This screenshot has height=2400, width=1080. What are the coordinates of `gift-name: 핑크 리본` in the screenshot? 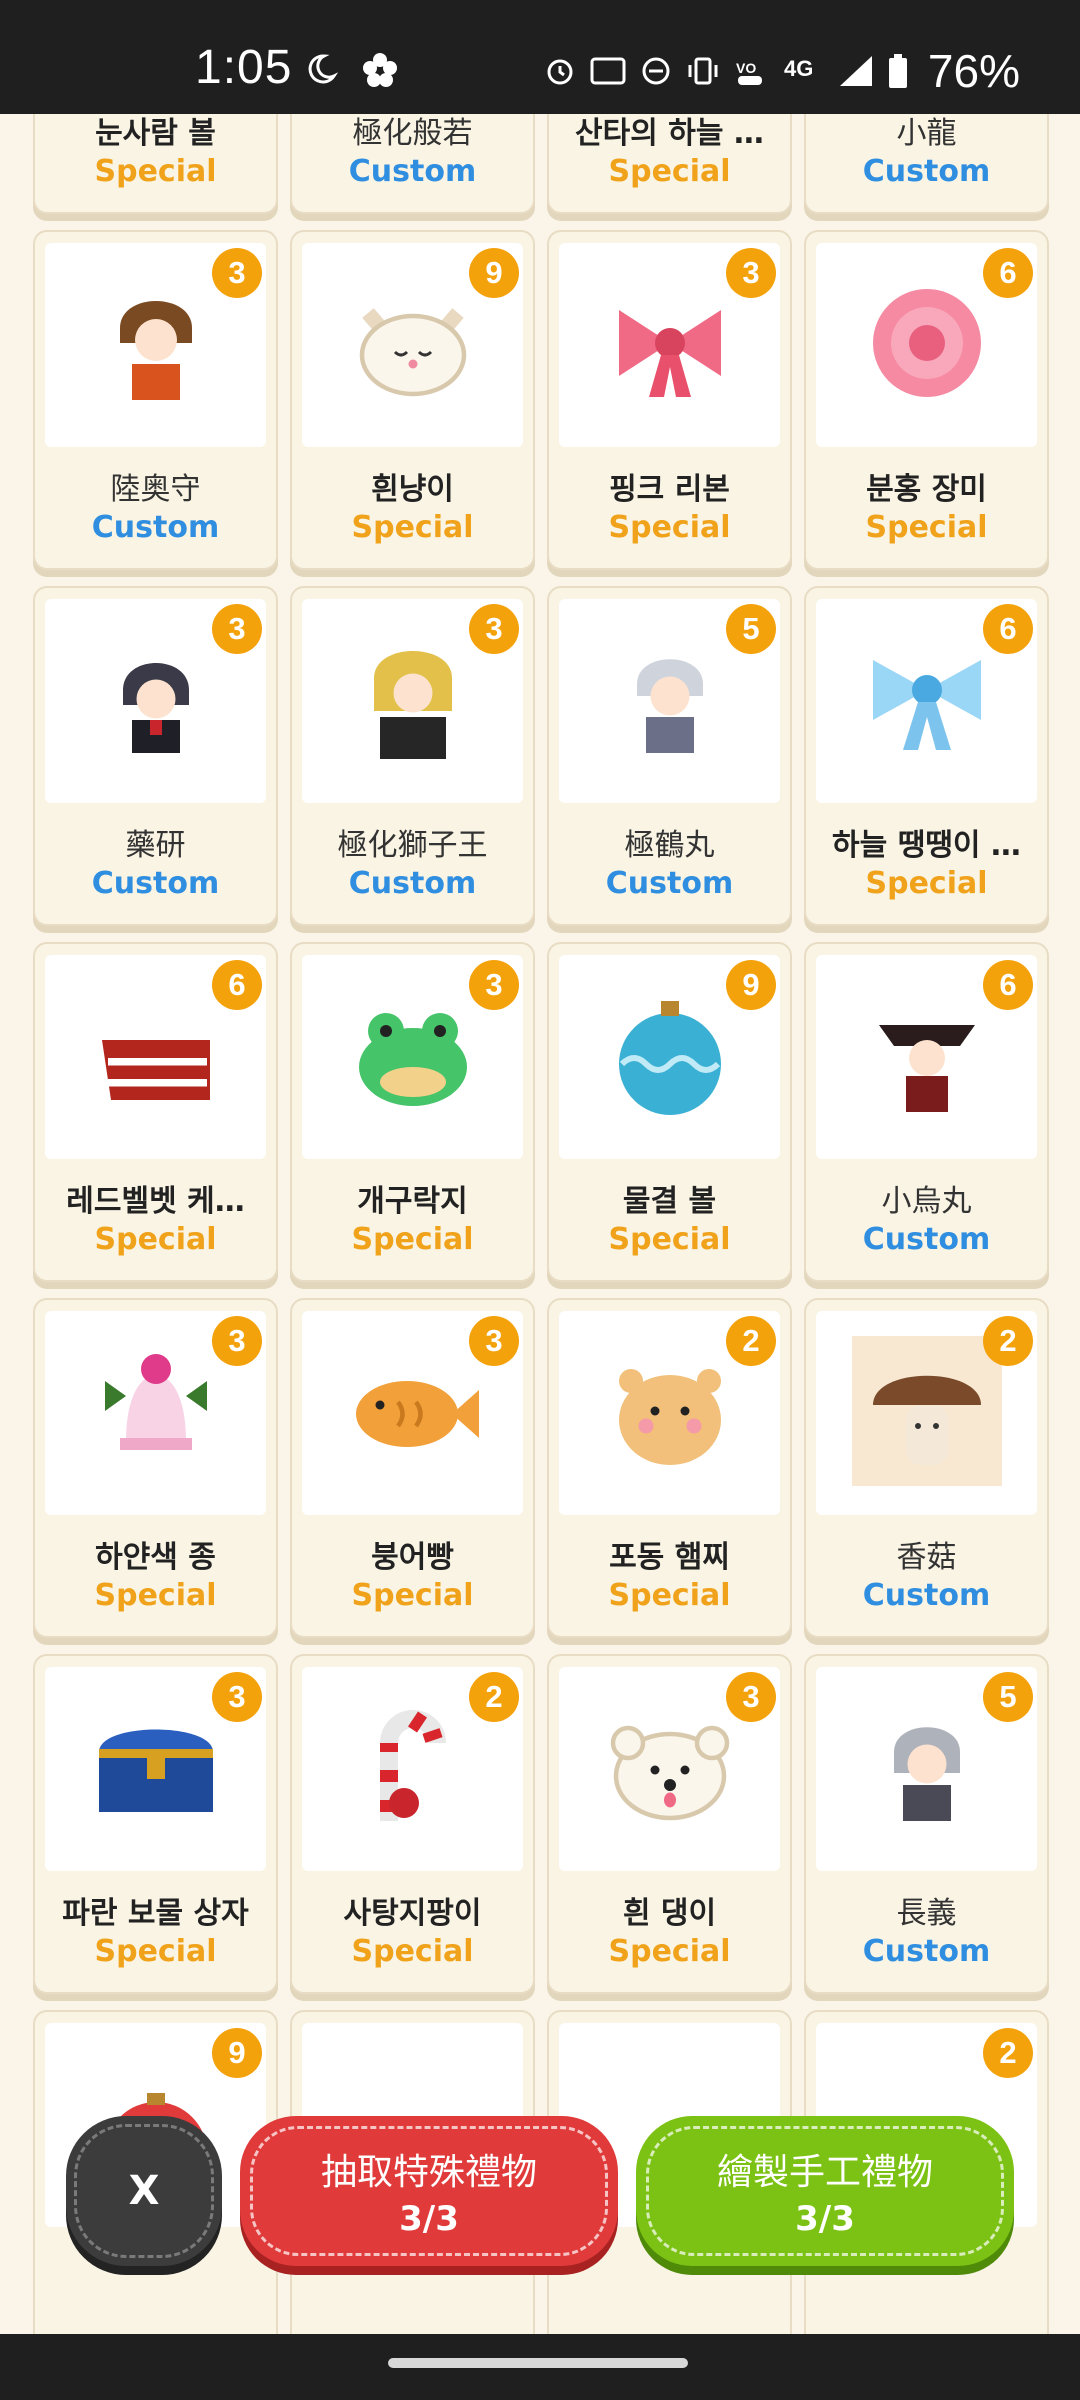 It's located at (669, 489).